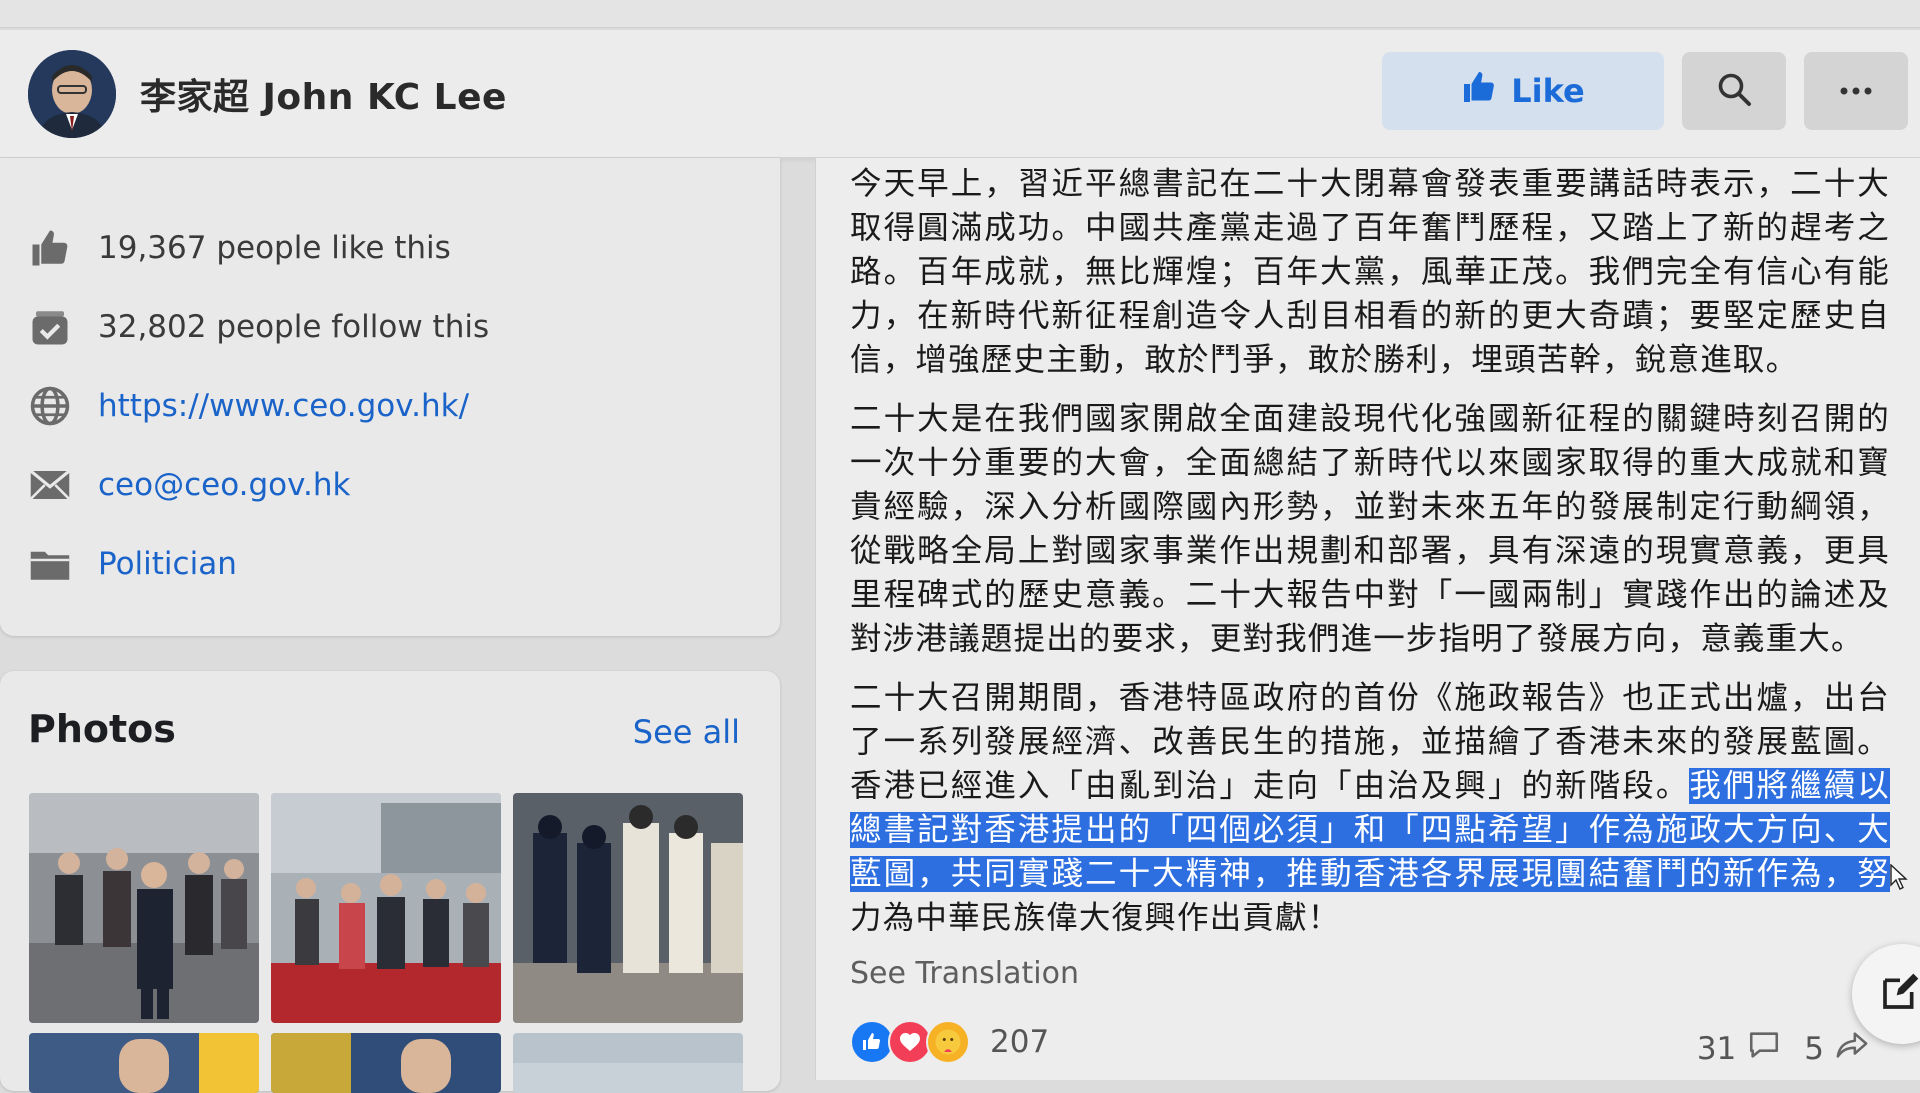  I want to click on globe-icon, so click(50, 406).